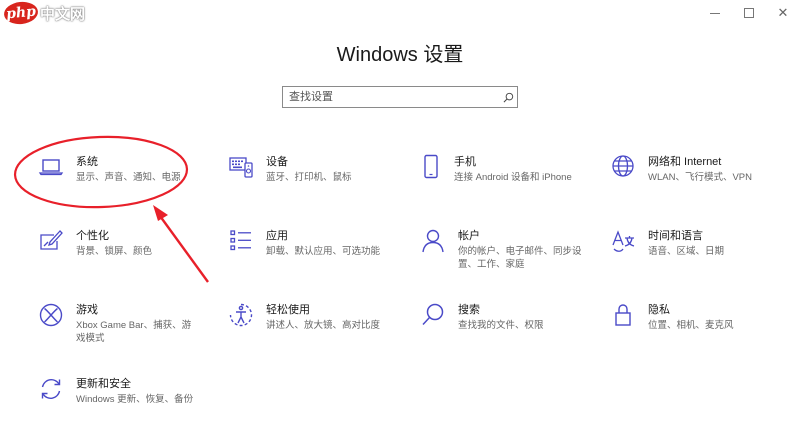 The image size is (800, 440). I want to click on tile-name: 设备, so click(277, 162).